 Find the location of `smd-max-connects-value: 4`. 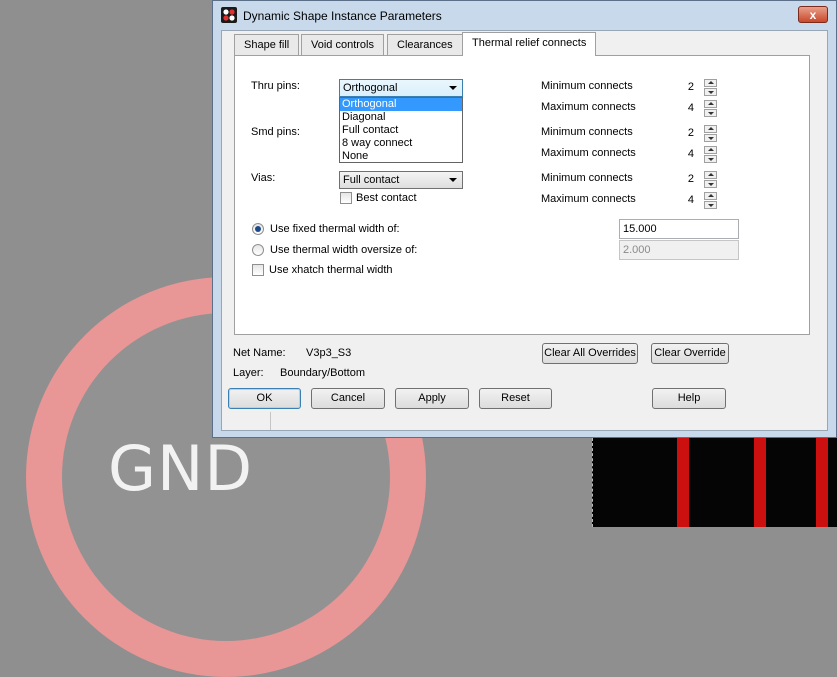

smd-max-connects-value: 4 is located at coordinates (687, 154).